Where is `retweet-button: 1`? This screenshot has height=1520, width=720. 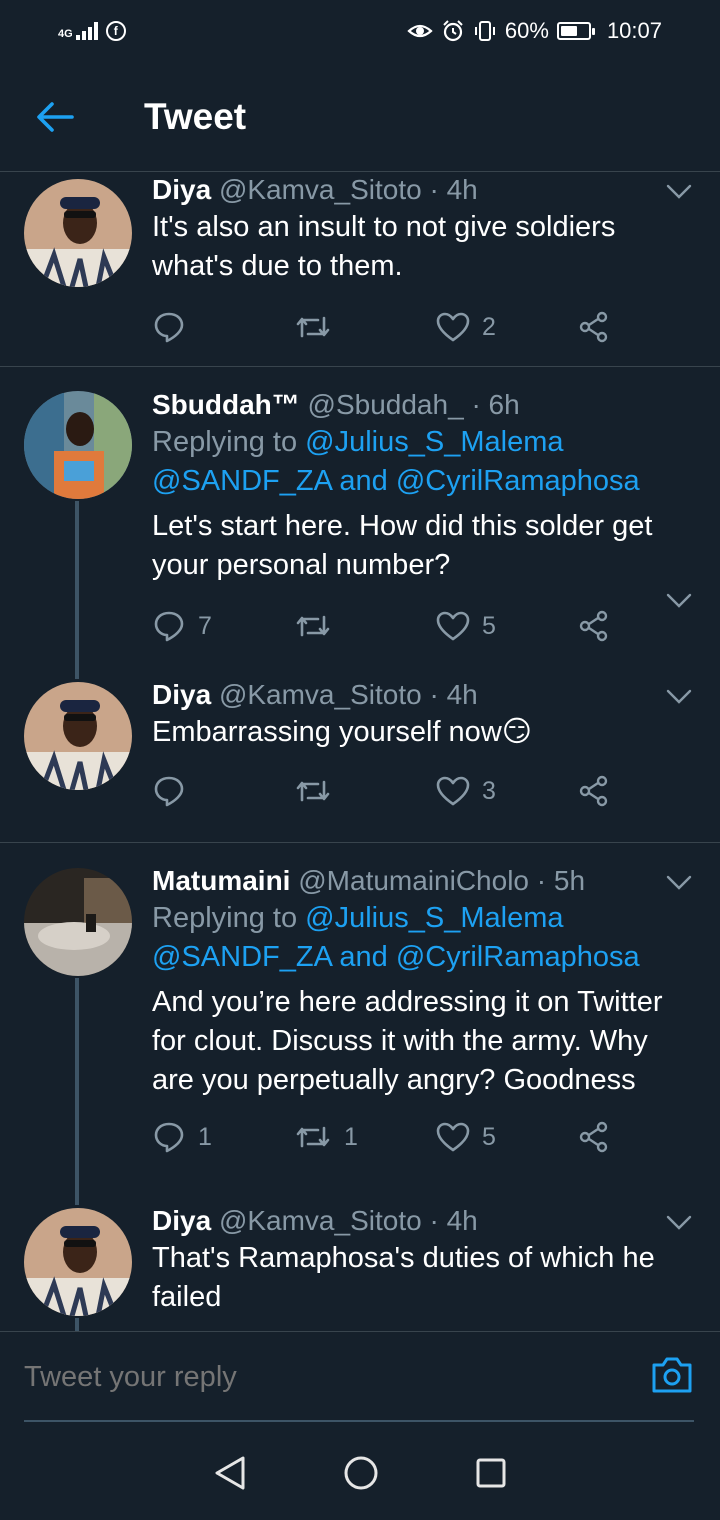 retweet-button: 1 is located at coordinates (365, 1137).